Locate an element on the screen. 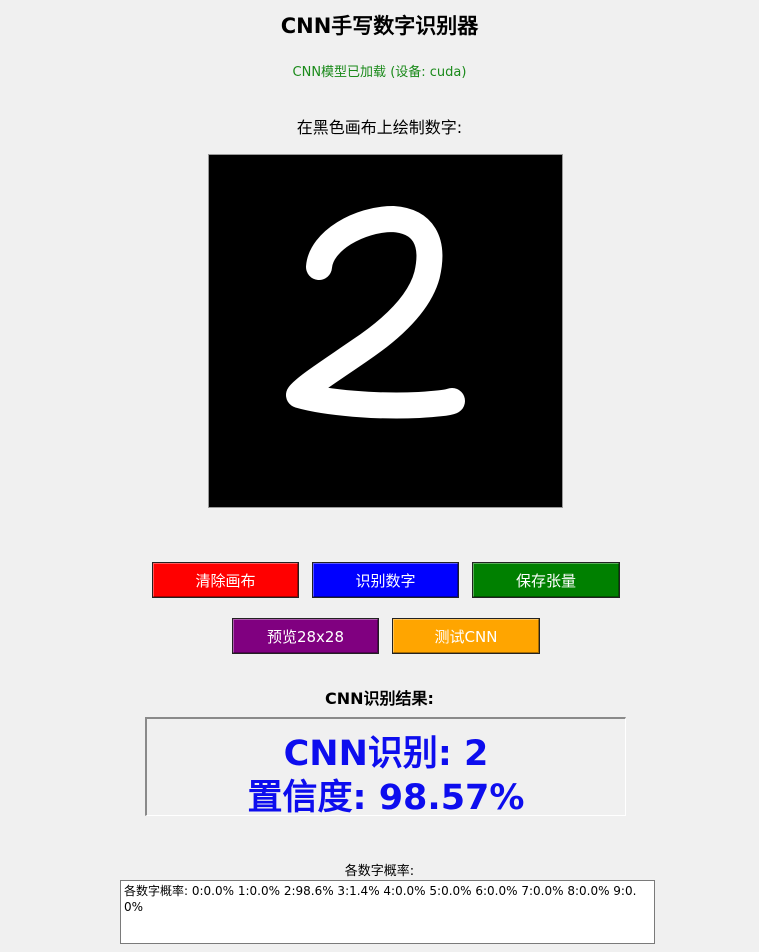 Image resolution: width=759 pixels, height=952 pixels. app-title: CNN手写数字识别器 is located at coordinates (379, 26).